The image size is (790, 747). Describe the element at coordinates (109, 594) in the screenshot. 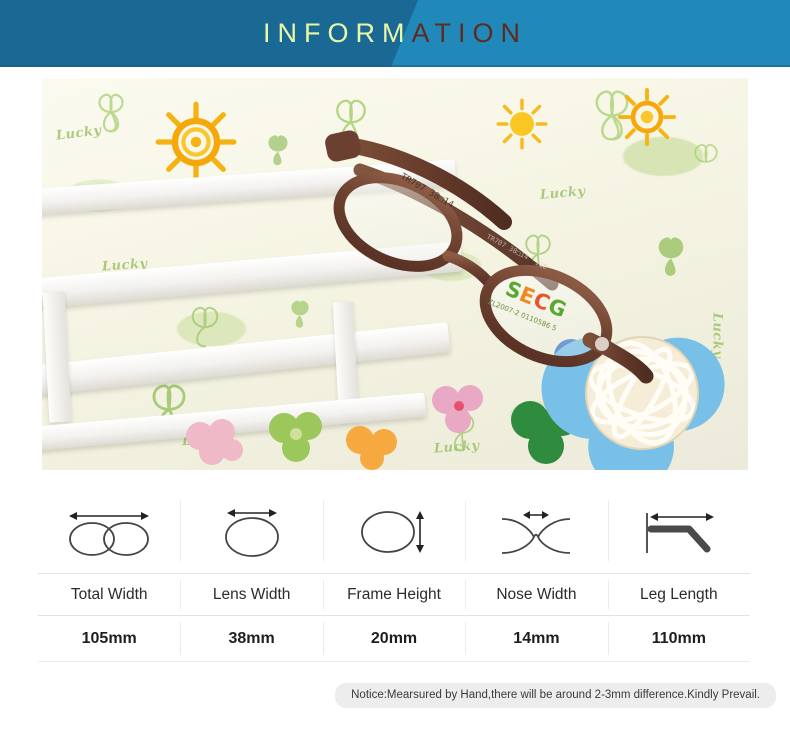

I see `spec-label-total-width: Total Width` at that location.